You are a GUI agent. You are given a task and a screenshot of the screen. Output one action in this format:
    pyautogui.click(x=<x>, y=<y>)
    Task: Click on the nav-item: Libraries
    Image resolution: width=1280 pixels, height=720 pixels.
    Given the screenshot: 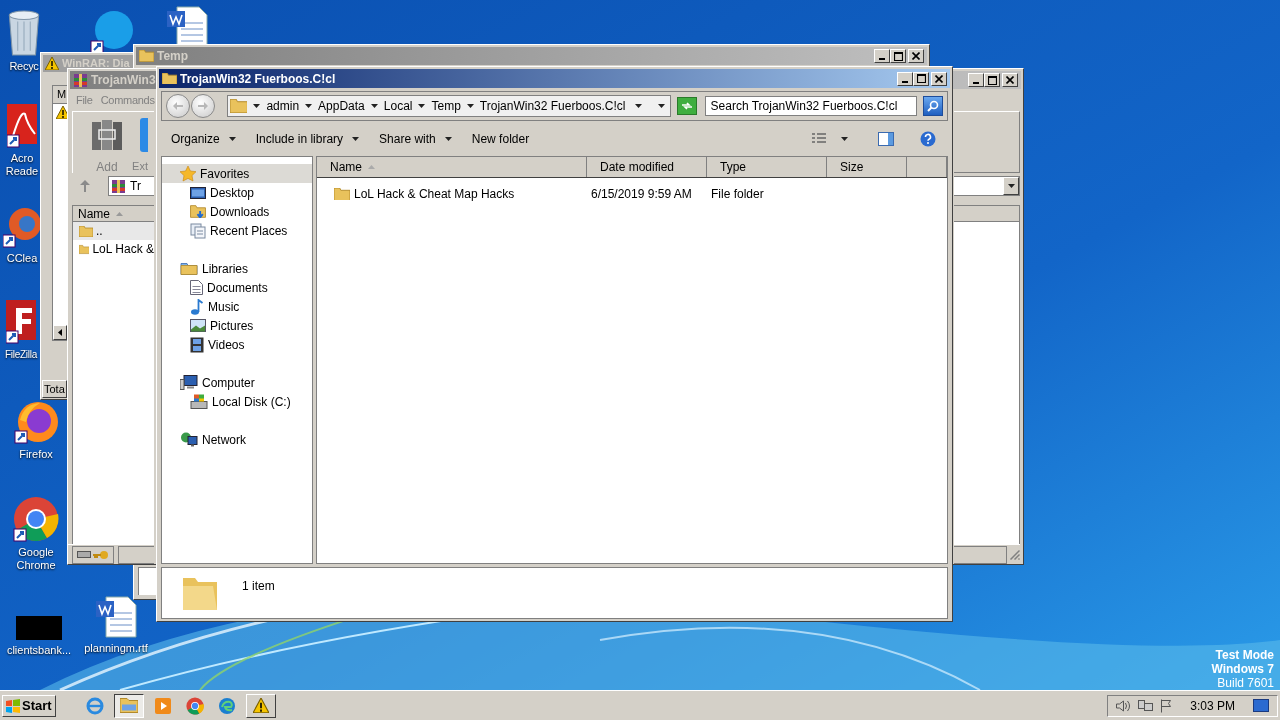 What is the action you would take?
    pyautogui.click(x=237, y=268)
    